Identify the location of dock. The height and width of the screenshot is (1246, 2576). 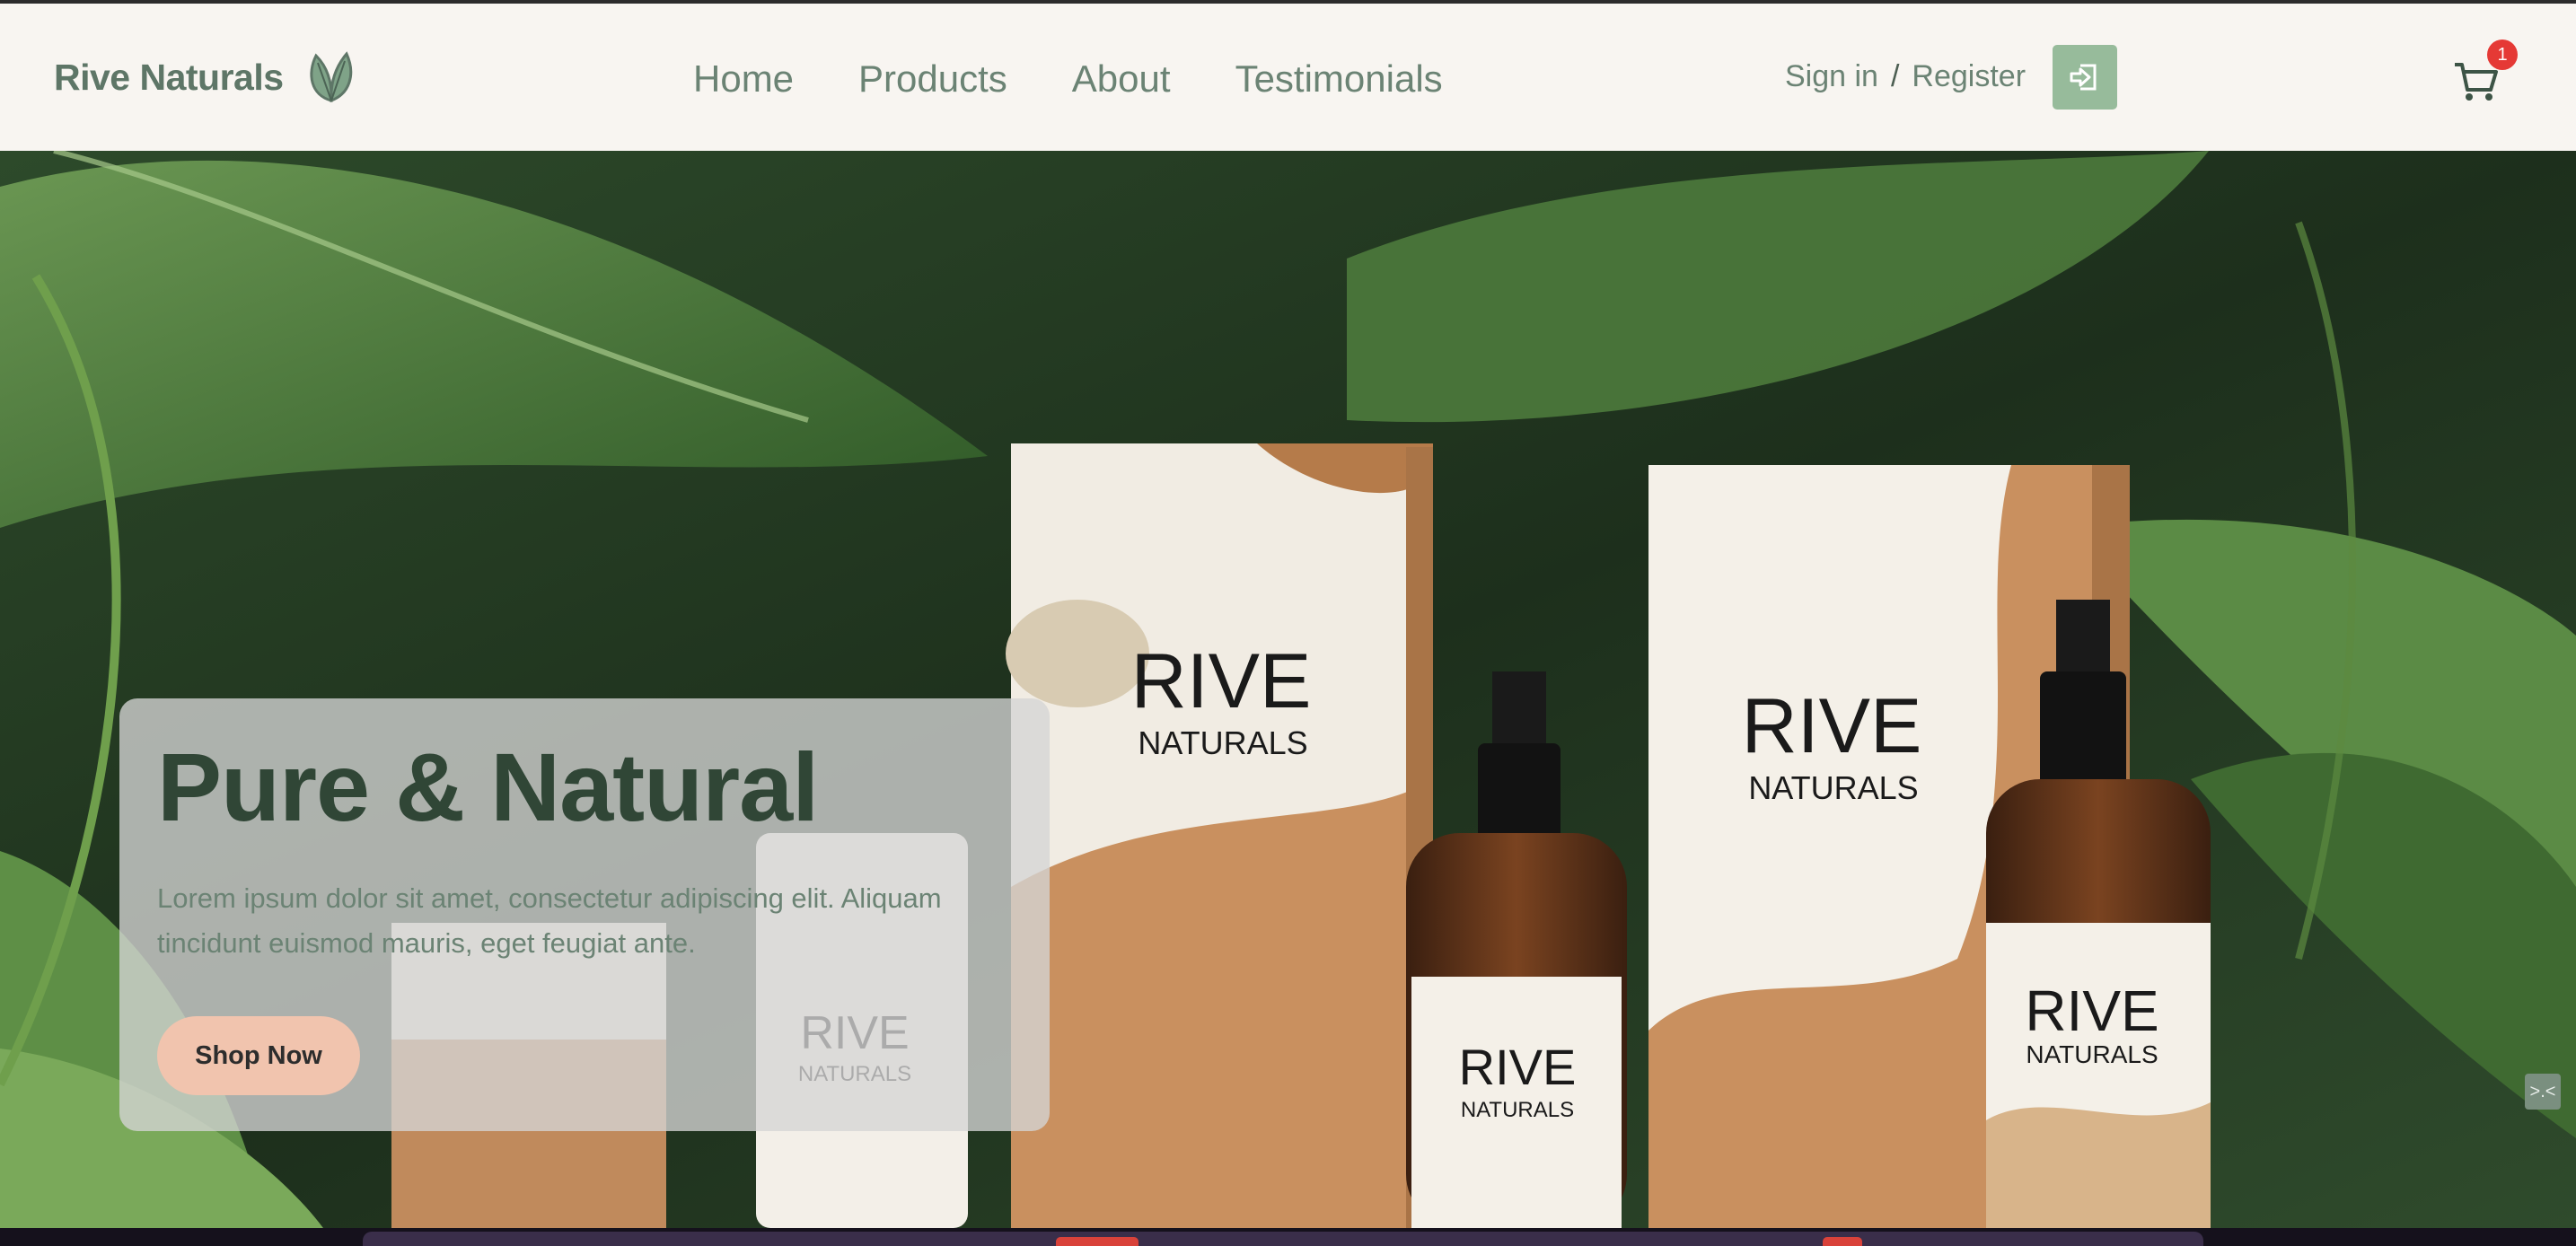
(1283, 1239).